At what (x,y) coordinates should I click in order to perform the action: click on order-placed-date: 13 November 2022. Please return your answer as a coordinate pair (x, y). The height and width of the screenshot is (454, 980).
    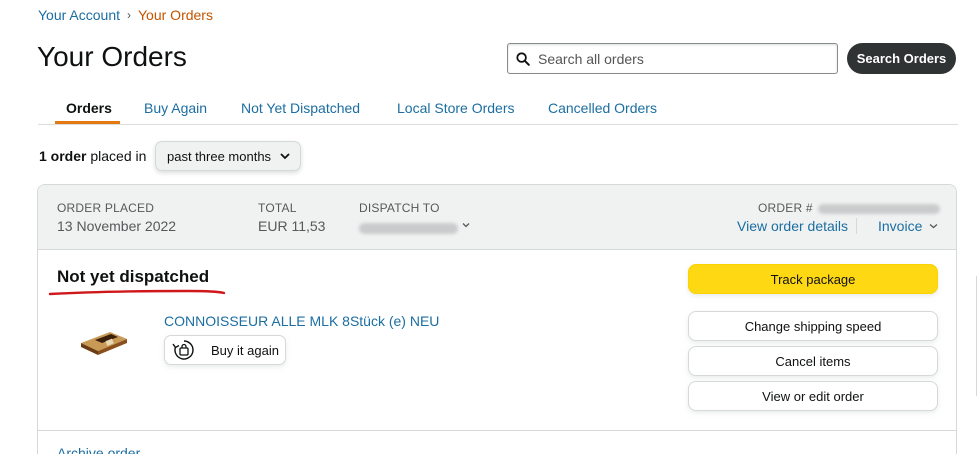
    Looking at the image, I should click on (117, 226).